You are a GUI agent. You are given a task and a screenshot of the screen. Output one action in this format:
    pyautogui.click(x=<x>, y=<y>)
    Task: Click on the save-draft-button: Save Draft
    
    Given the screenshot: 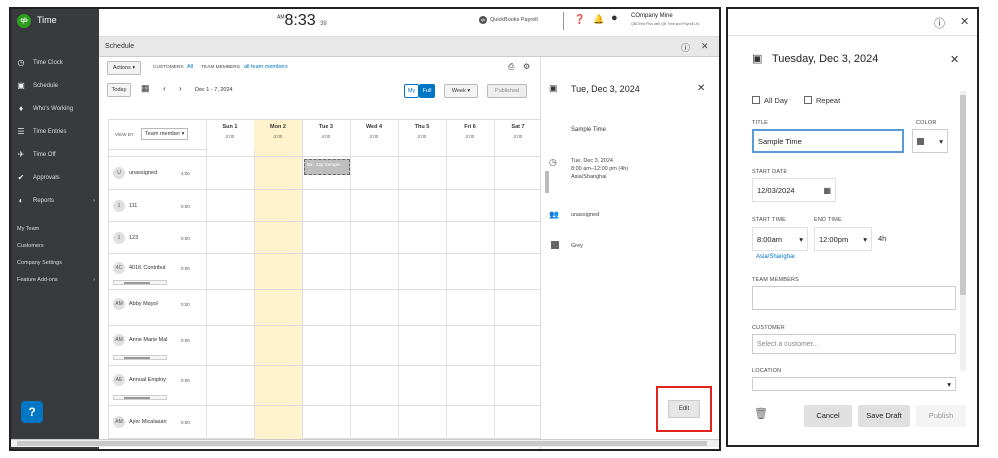 What is the action you would take?
    pyautogui.click(x=884, y=416)
    